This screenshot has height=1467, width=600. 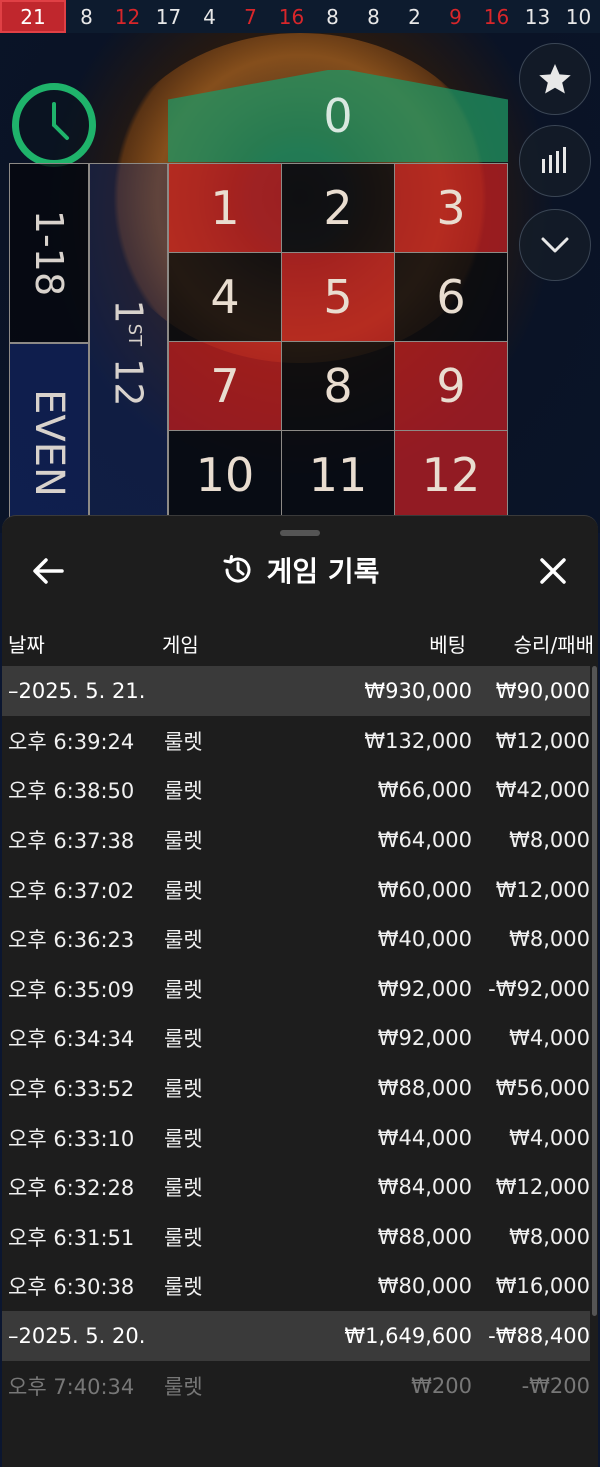 What do you see at coordinates (77, 691) in the screenshot?
I see `group-date: –2025. 5. 21.` at bounding box center [77, 691].